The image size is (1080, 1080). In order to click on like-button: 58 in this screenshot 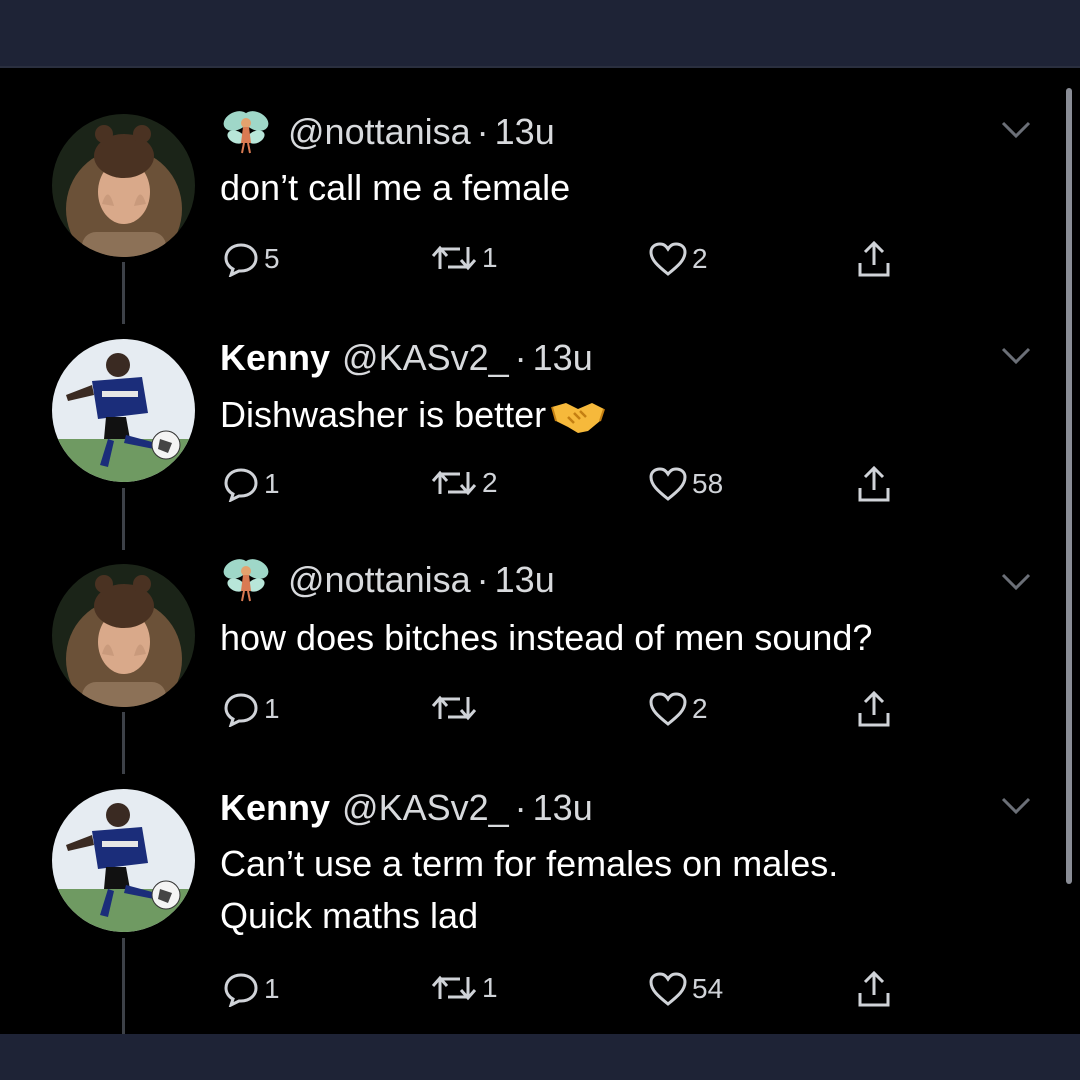, I will do `click(685, 484)`.